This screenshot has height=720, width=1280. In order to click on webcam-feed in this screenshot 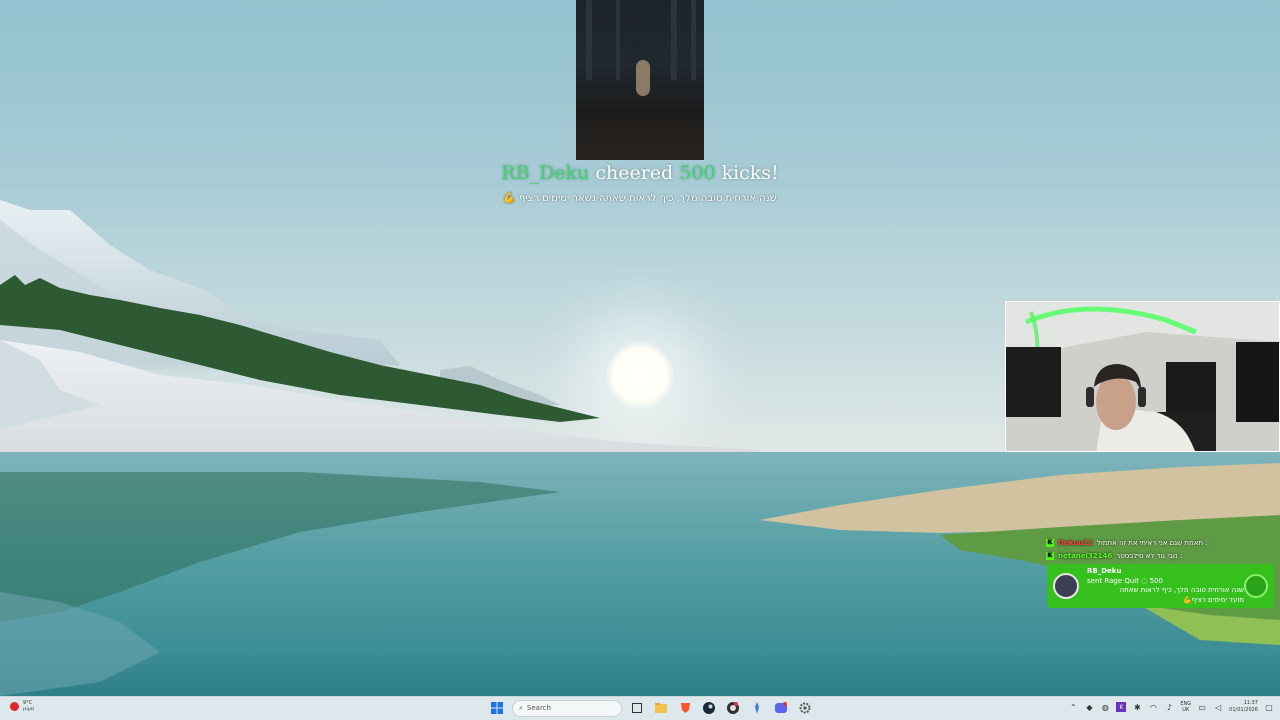, I will do `click(1142, 376)`.